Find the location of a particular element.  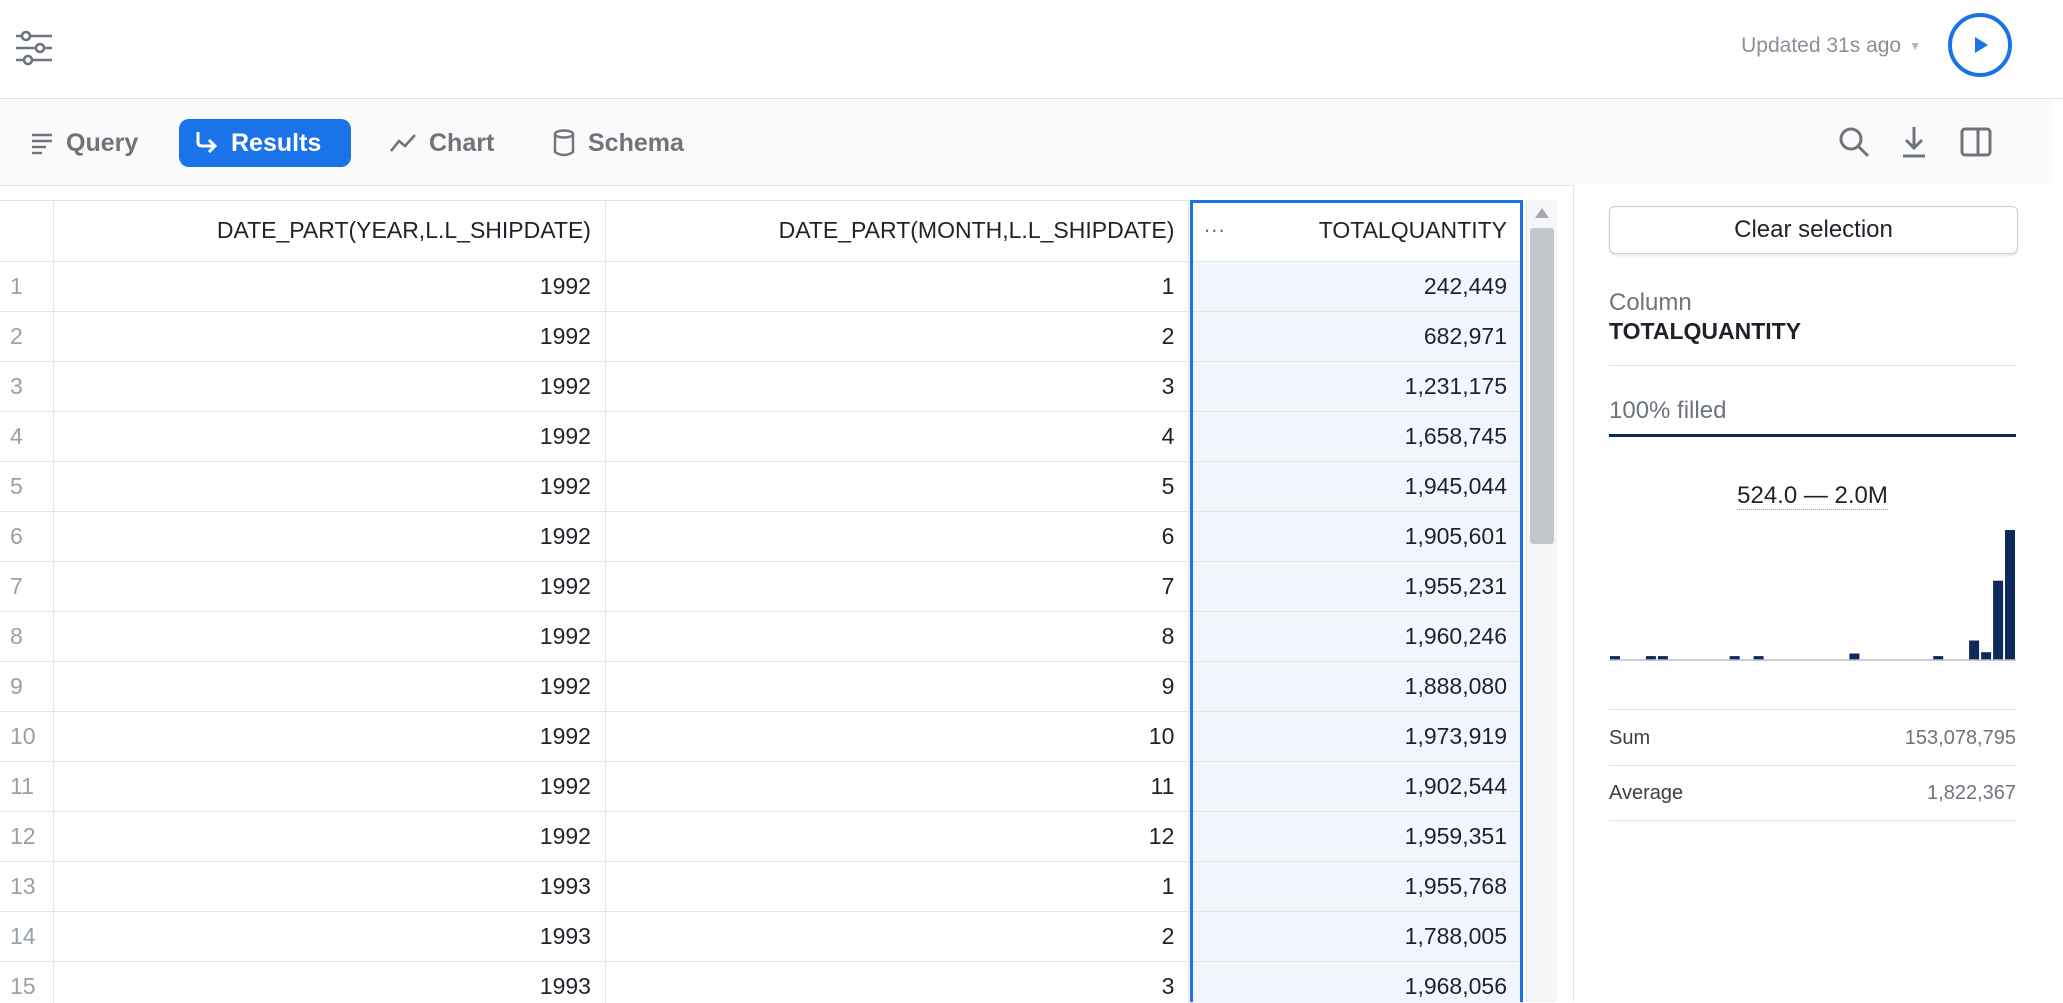

table-cell-selected: 682,971 is located at coordinates (1355, 336).